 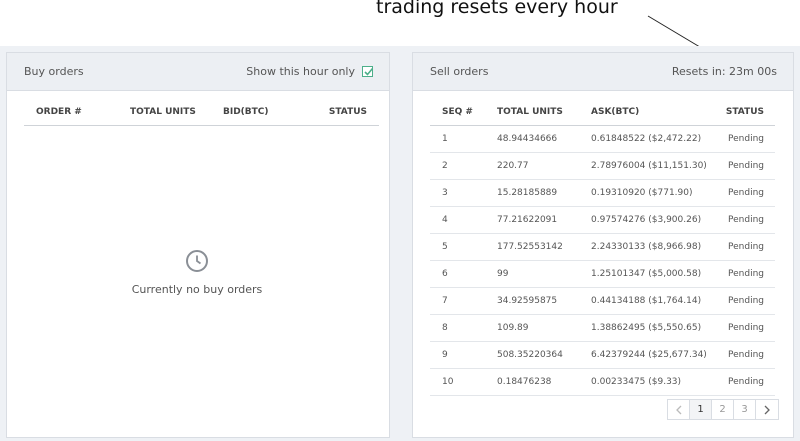 What do you see at coordinates (544, 166) in the screenshot?
I see `row-units: 220.77` at bounding box center [544, 166].